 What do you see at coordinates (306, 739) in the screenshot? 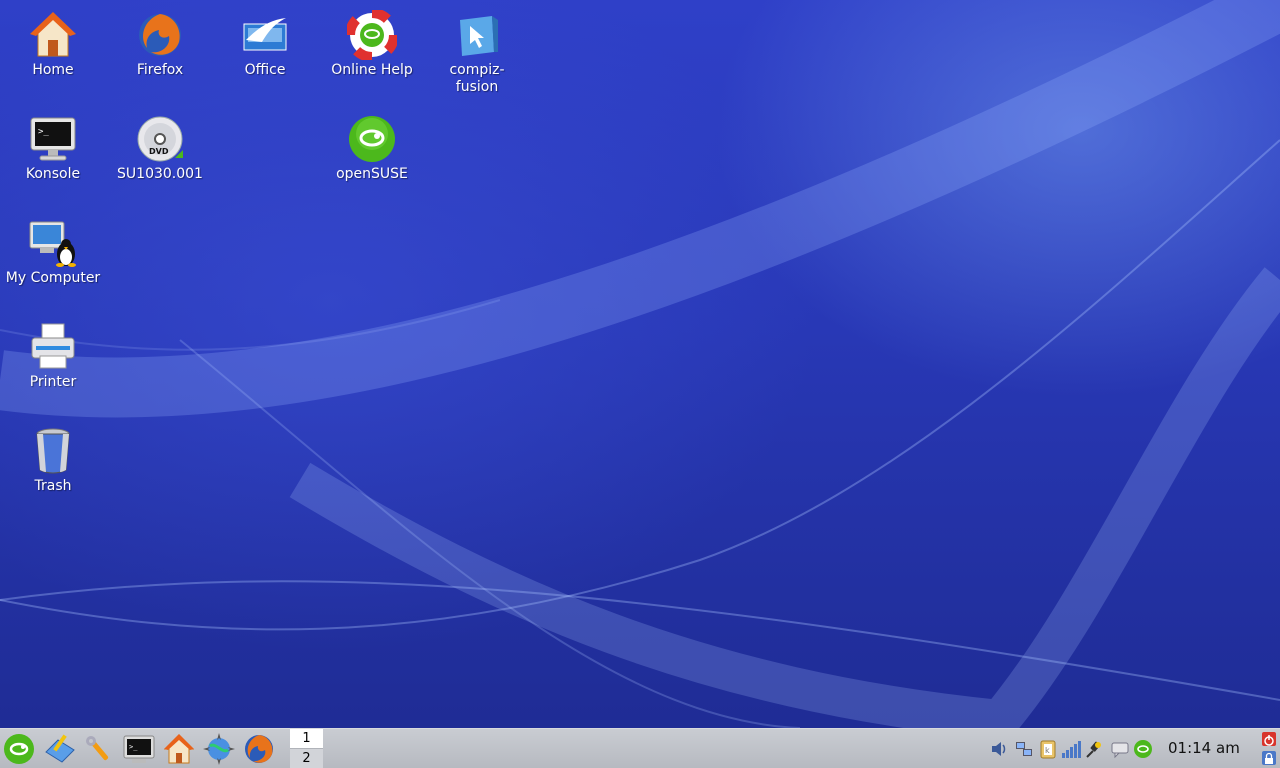
I see `pager-desktop-1: 1` at bounding box center [306, 739].